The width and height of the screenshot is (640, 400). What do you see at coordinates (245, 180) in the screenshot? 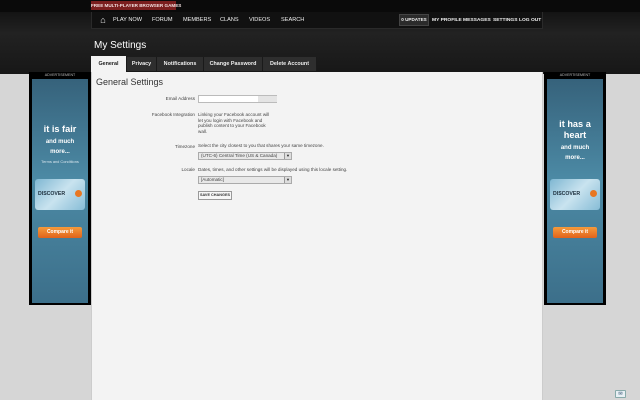
I see `locale-select: [Automatic] ▼` at bounding box center [245, 180].